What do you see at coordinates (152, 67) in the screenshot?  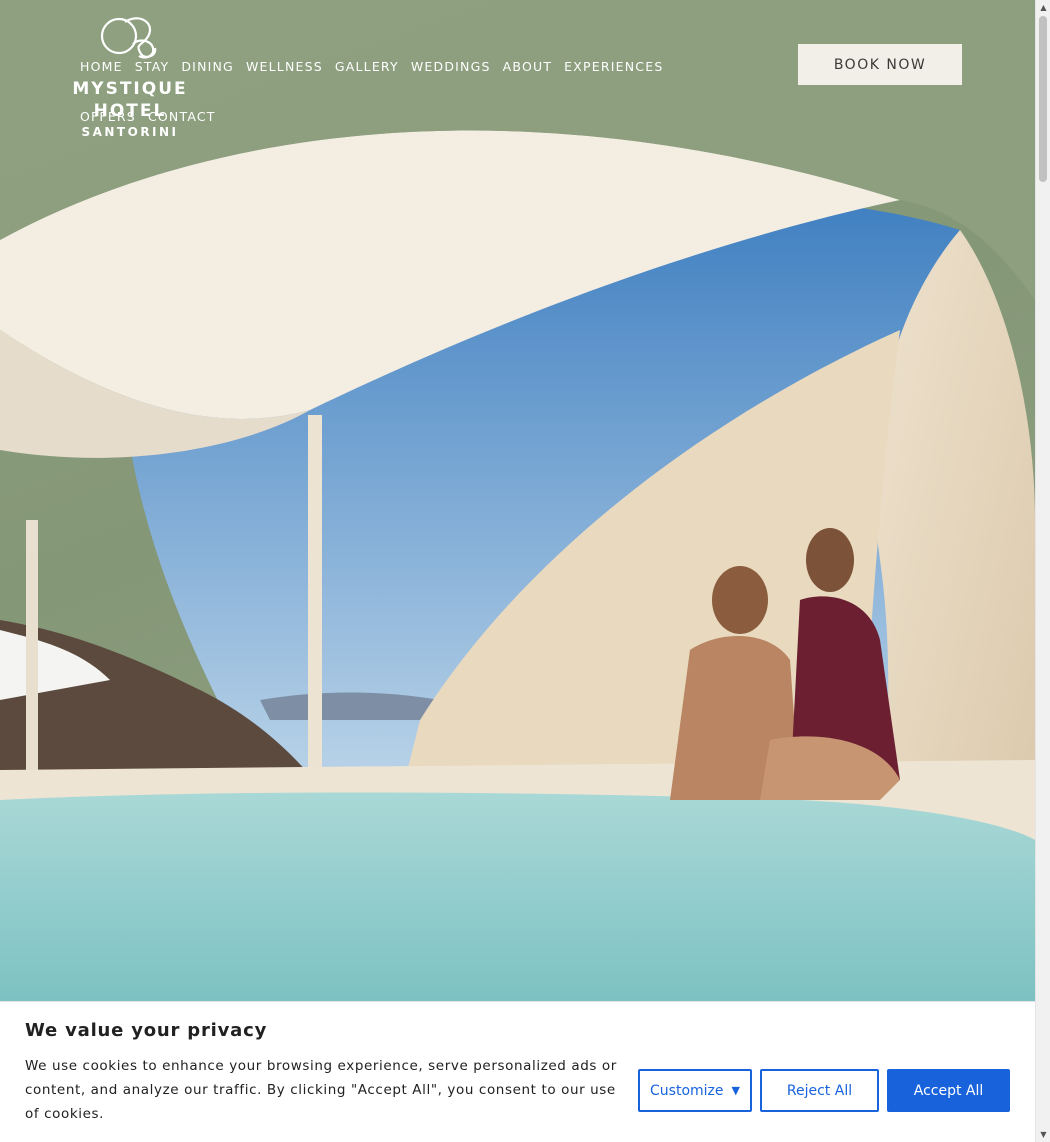 I see `nav-stay: STAY` at bounding box center [152, 67].